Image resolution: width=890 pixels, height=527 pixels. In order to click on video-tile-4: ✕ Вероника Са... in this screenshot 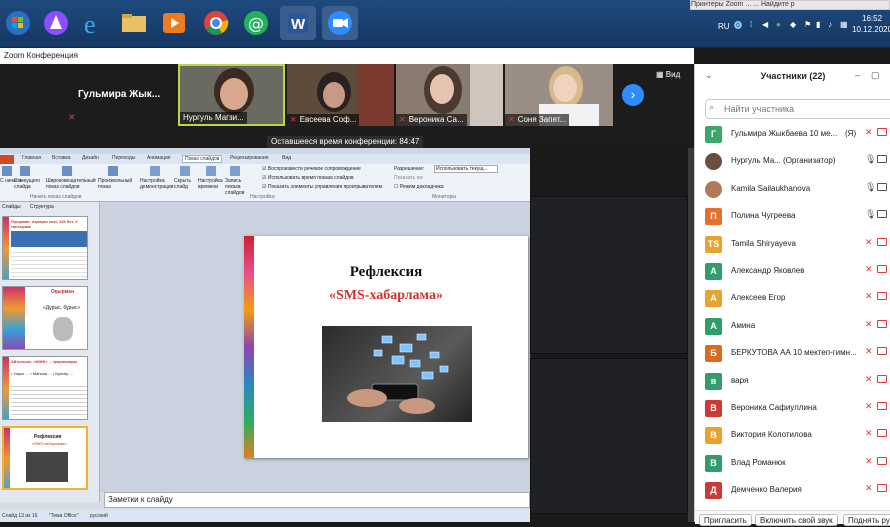, I will do `click(449, 95)`.